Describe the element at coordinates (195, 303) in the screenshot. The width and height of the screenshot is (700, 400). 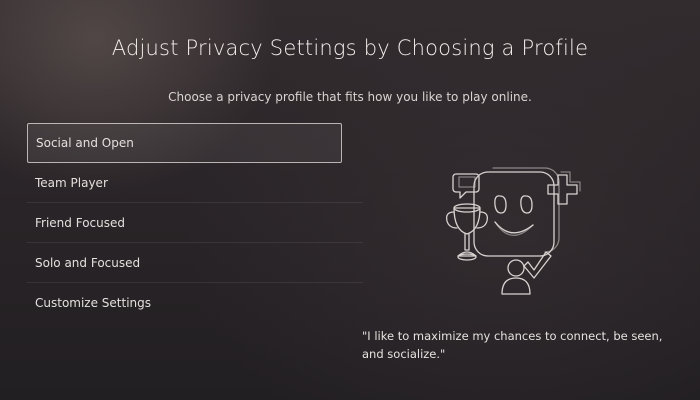
I see `profile-option-customize-settings: Customize Settings` at that location.